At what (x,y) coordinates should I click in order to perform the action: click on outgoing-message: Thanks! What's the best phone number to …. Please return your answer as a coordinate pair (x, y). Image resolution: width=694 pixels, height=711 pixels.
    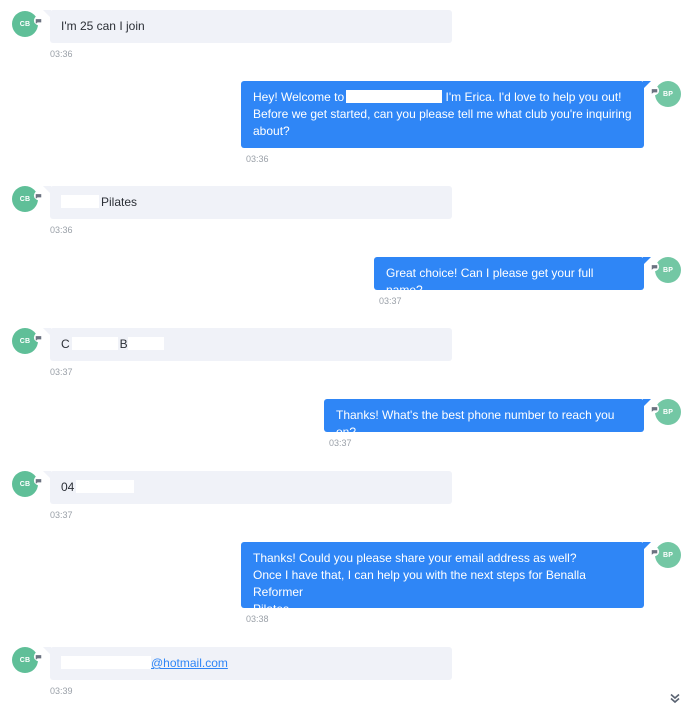
    Looking at the image, I should click on (487, 419).